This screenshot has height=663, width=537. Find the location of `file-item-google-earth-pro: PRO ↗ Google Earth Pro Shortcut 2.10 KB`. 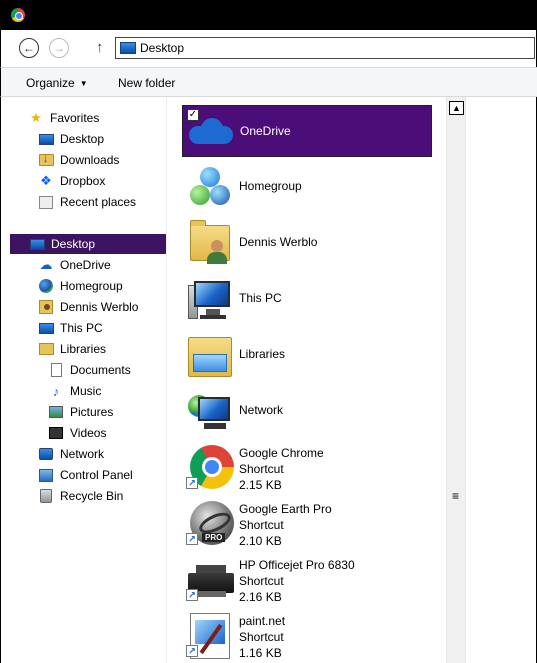

file-item-google-earth-pro: PRO ↗ Google Earth Pro Shortcut 2.10 KB is located at coordinates (307, 523).